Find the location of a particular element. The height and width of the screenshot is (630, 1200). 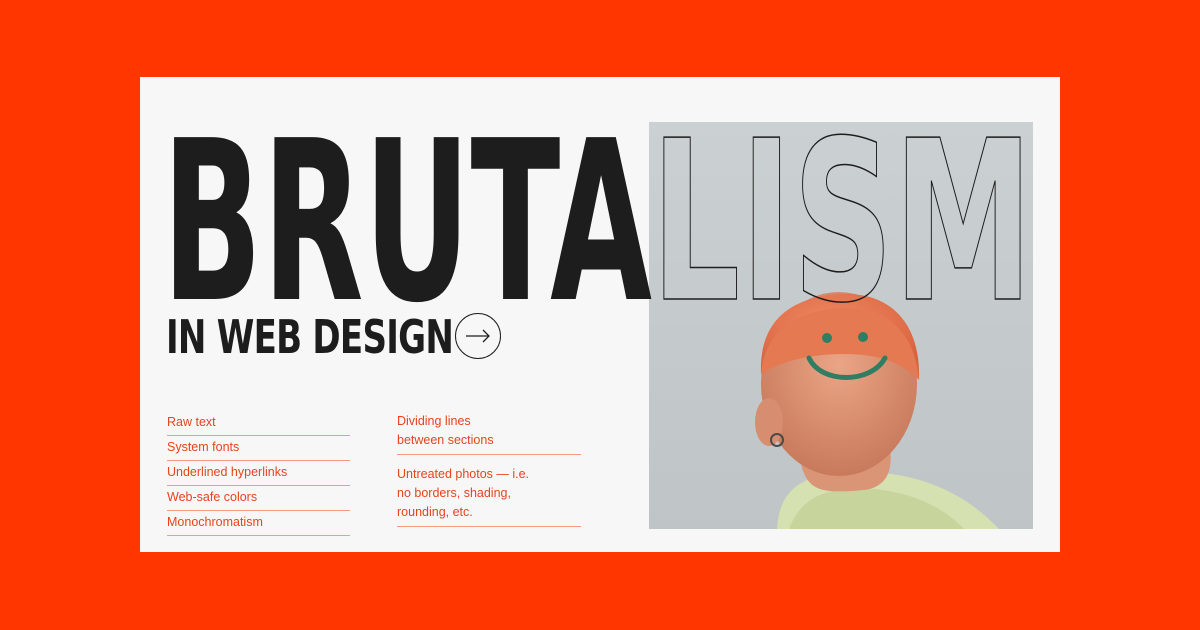

list-item-line: between sections is located at coordinates (445, 440).